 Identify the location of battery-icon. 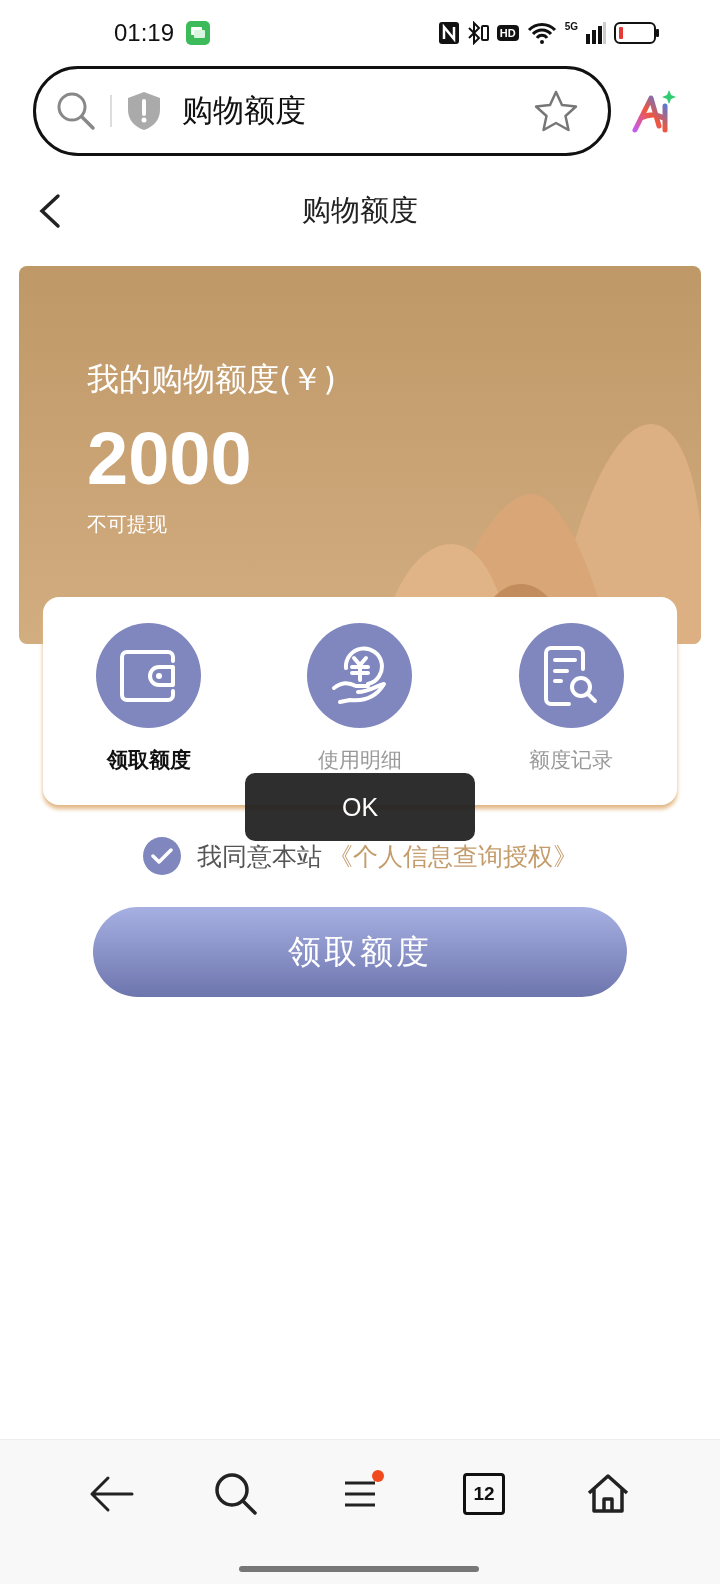
(637, 33).